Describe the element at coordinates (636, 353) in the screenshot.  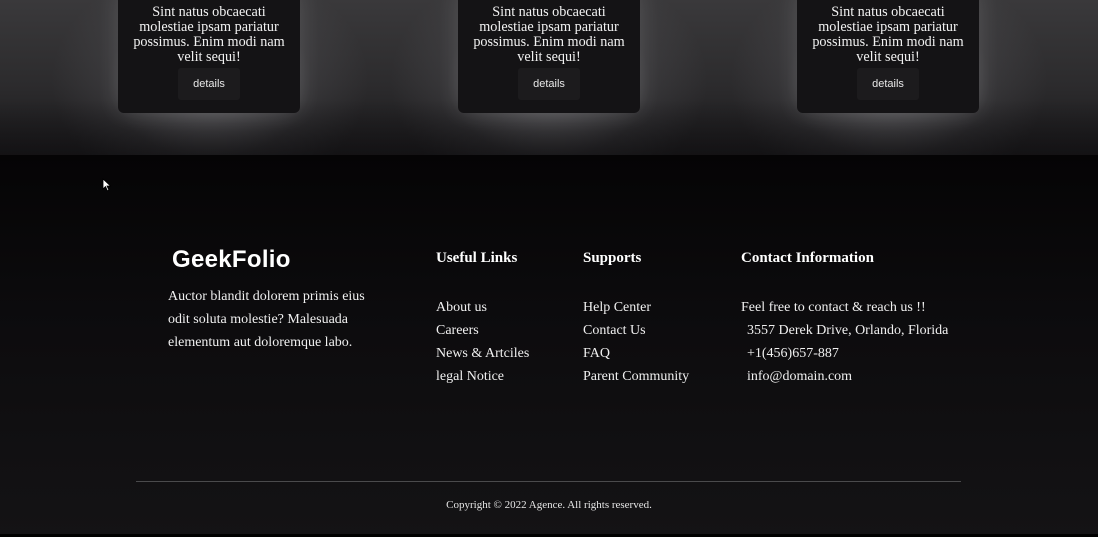
I see `footer-link-faq: FAQ` at that location.